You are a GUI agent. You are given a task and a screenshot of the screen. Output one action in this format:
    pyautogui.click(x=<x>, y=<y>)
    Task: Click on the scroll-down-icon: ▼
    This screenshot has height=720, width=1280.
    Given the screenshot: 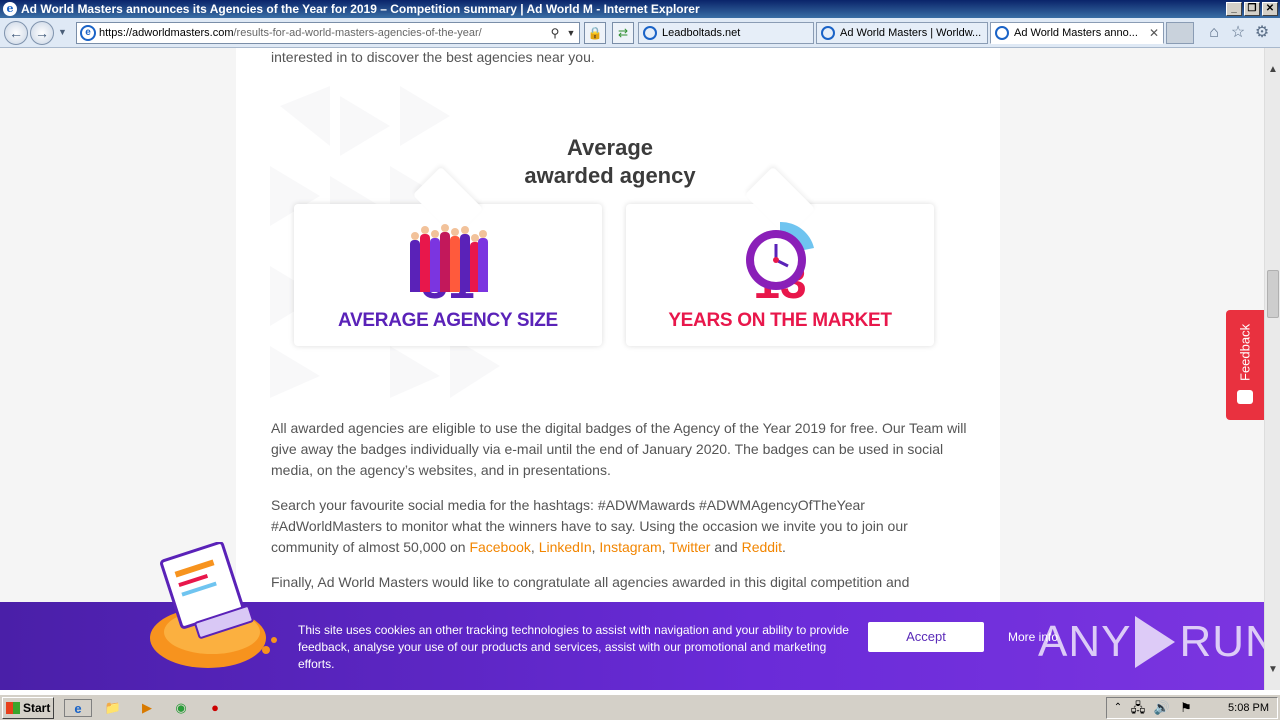 What is the action you would take?
    pyautogui.click(x=1272, y=670)
    